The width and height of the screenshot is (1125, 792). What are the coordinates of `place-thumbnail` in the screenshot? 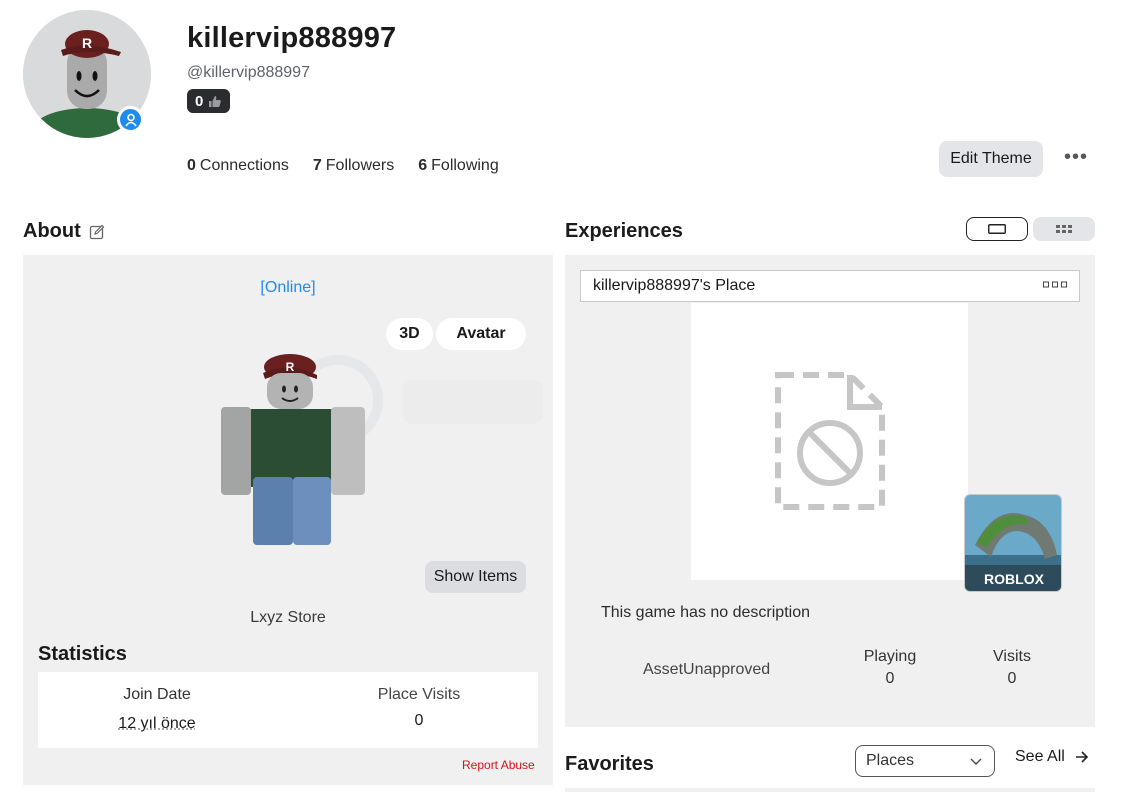 It's located at (829, 441).